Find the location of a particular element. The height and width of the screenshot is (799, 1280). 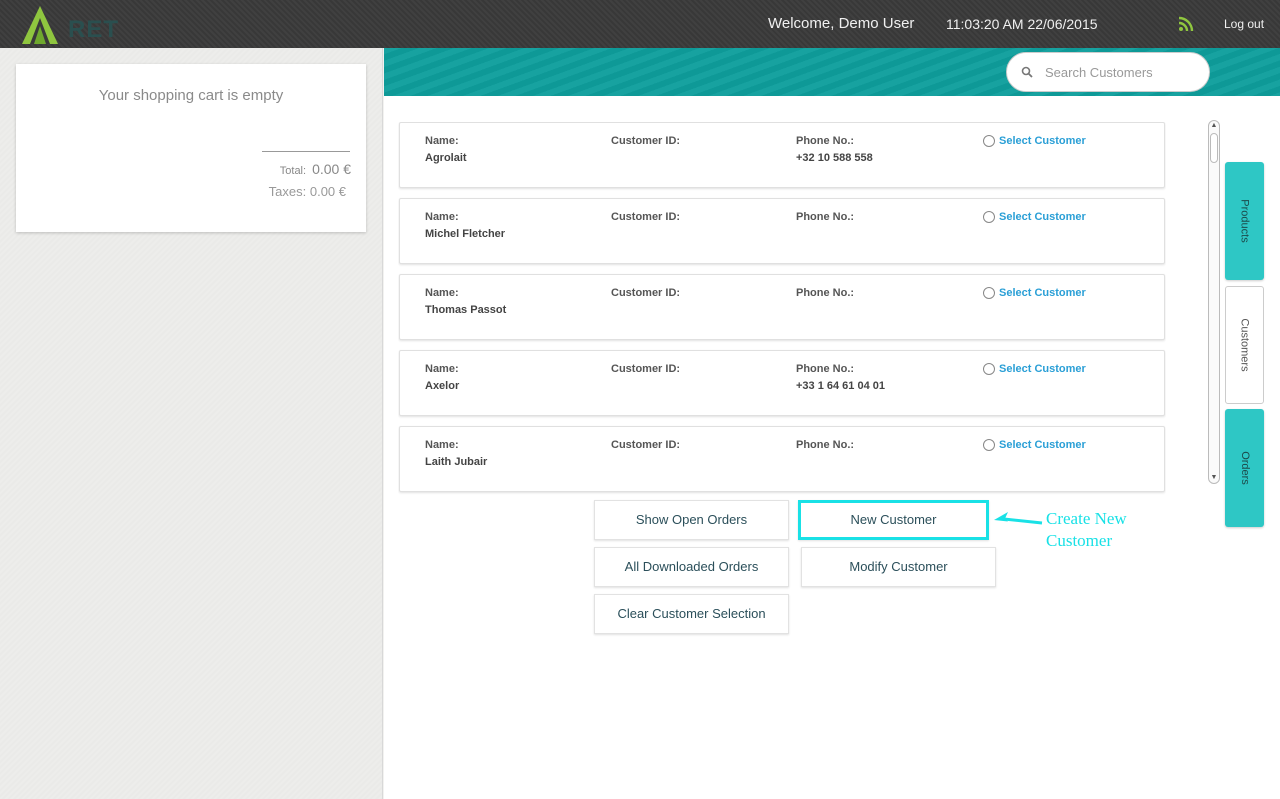

show-open-orders-button: Show Open Orders is located at coordinates (691, 520).